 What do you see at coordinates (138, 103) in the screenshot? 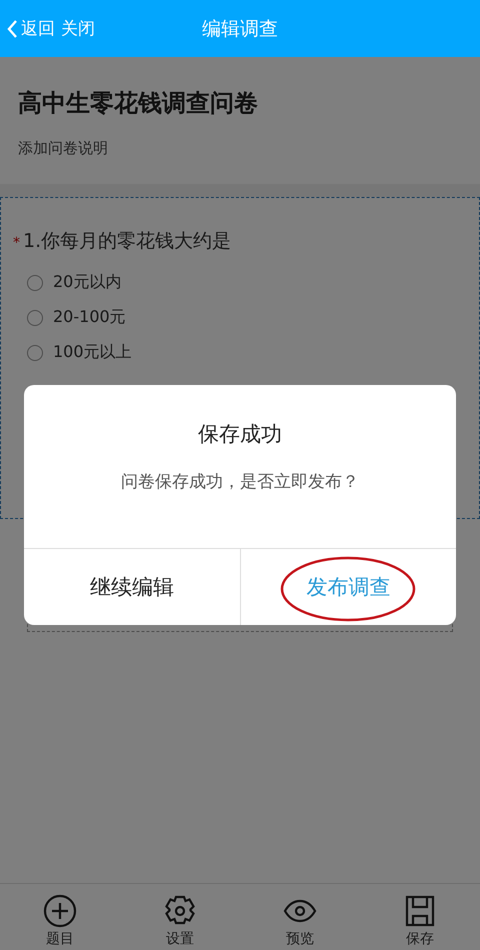
I see `survey-title: 高中生零花钱调查问卷` at bounding box center [138, 103].